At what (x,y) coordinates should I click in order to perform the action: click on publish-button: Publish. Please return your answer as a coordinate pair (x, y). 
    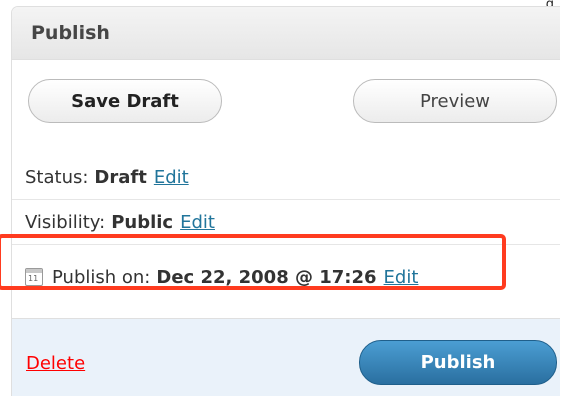
    Looking at the image, I should click on (458, 362).